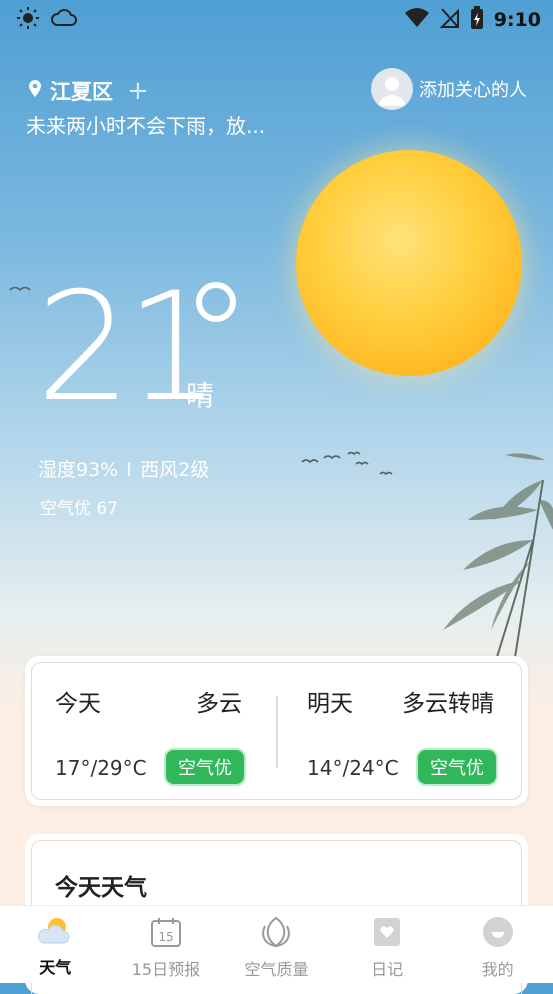 Image resolution: width=553 pixels, height=994 pixels. What do you see at coordinates (78, 470) in the screenshot?
I see `humidity: 湿度93%` at bounding box center [78, 470].